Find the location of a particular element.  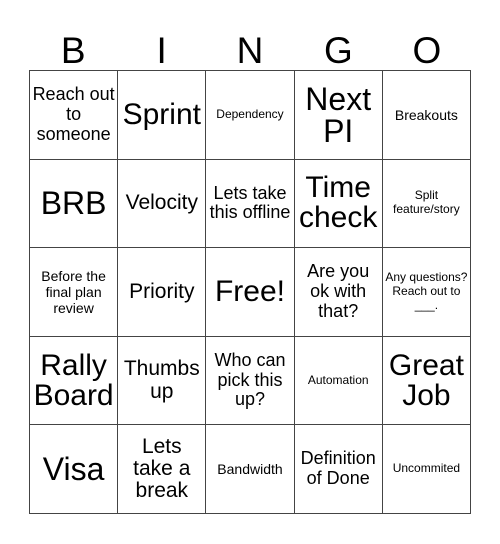

bingo-cell-label: Uncommited is located at coordinates (426, 468).